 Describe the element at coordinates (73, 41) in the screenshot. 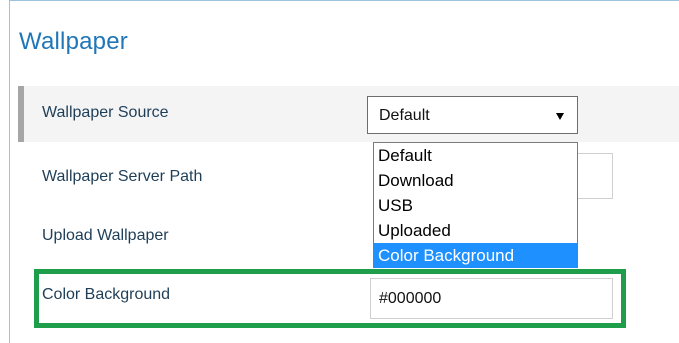

I see `page-title: Wallpaper` at that location.